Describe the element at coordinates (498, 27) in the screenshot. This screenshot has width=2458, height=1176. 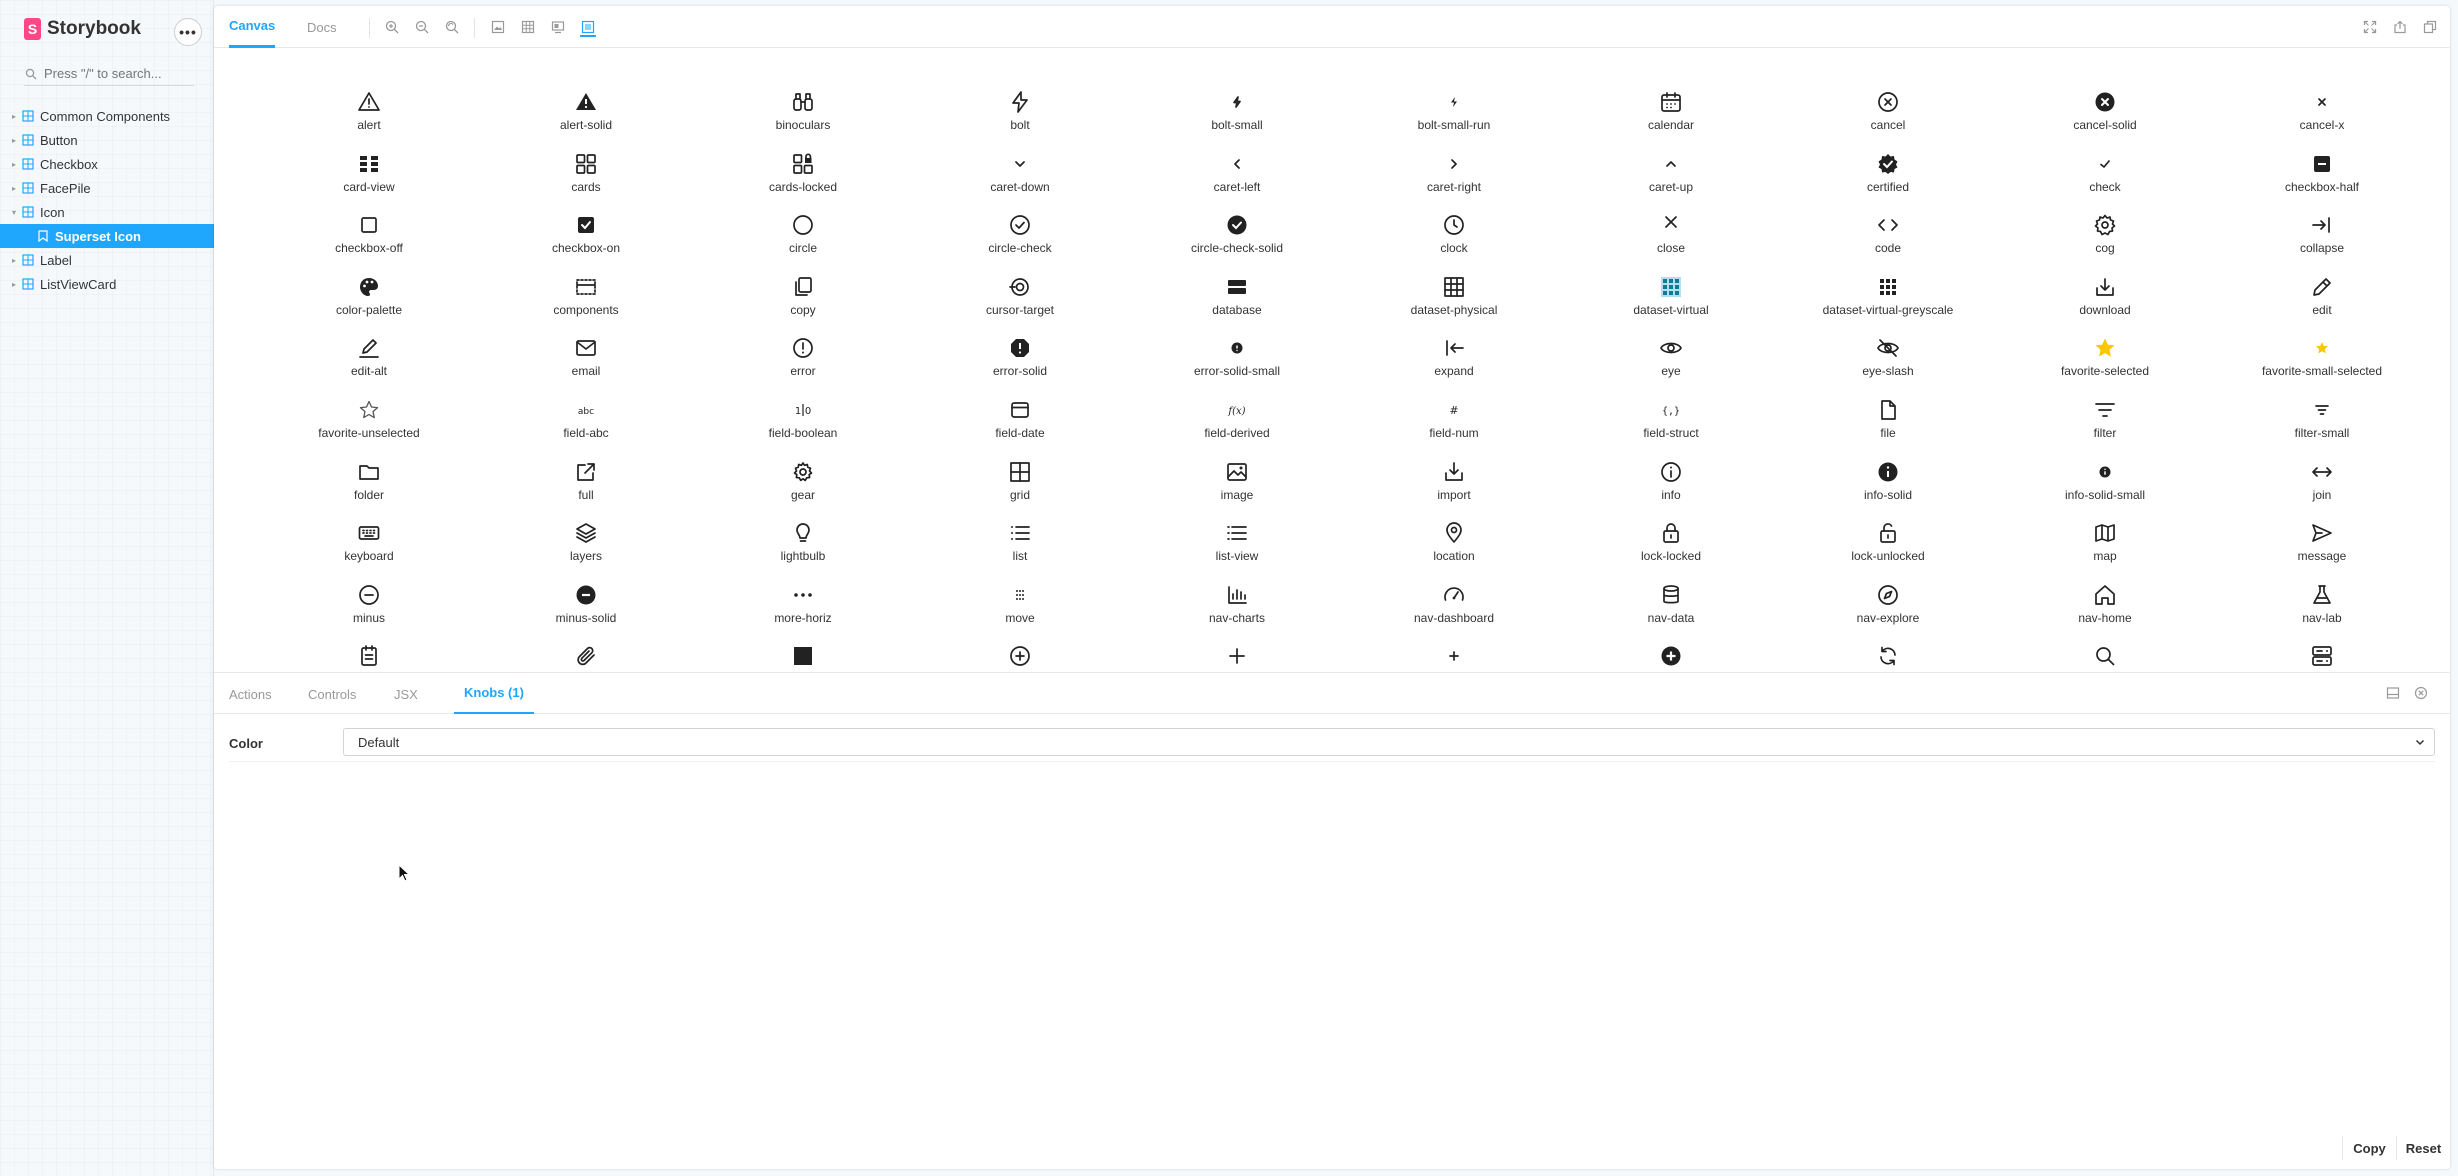
I see `background-icon` at that location.